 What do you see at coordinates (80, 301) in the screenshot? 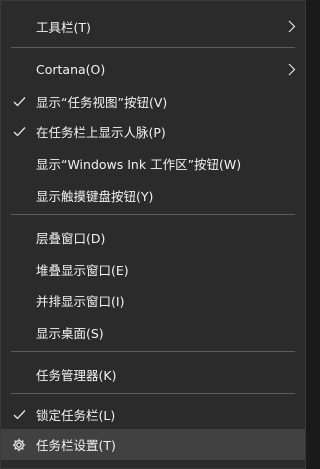
I see `menu-item-label: 并排显示窗口(I)` at bounding box center [80, 301].